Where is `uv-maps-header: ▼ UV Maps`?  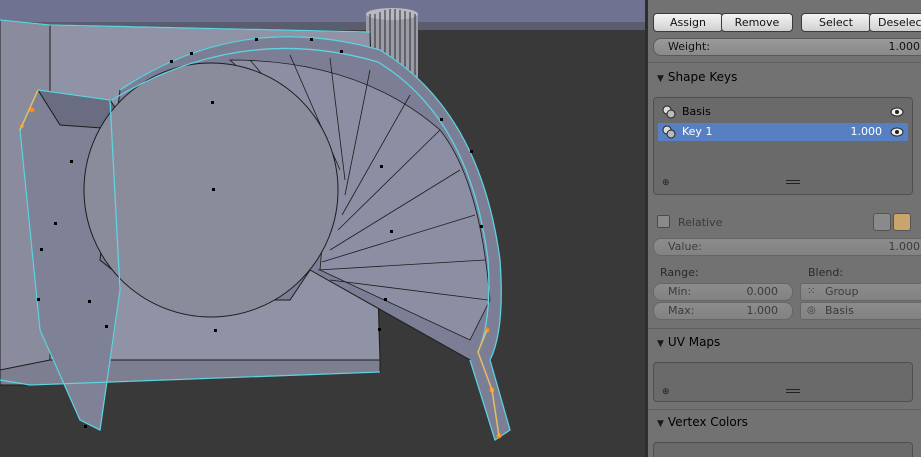 uv-maps-header: ▼ UV Maps is located at coordinates (688, 342).